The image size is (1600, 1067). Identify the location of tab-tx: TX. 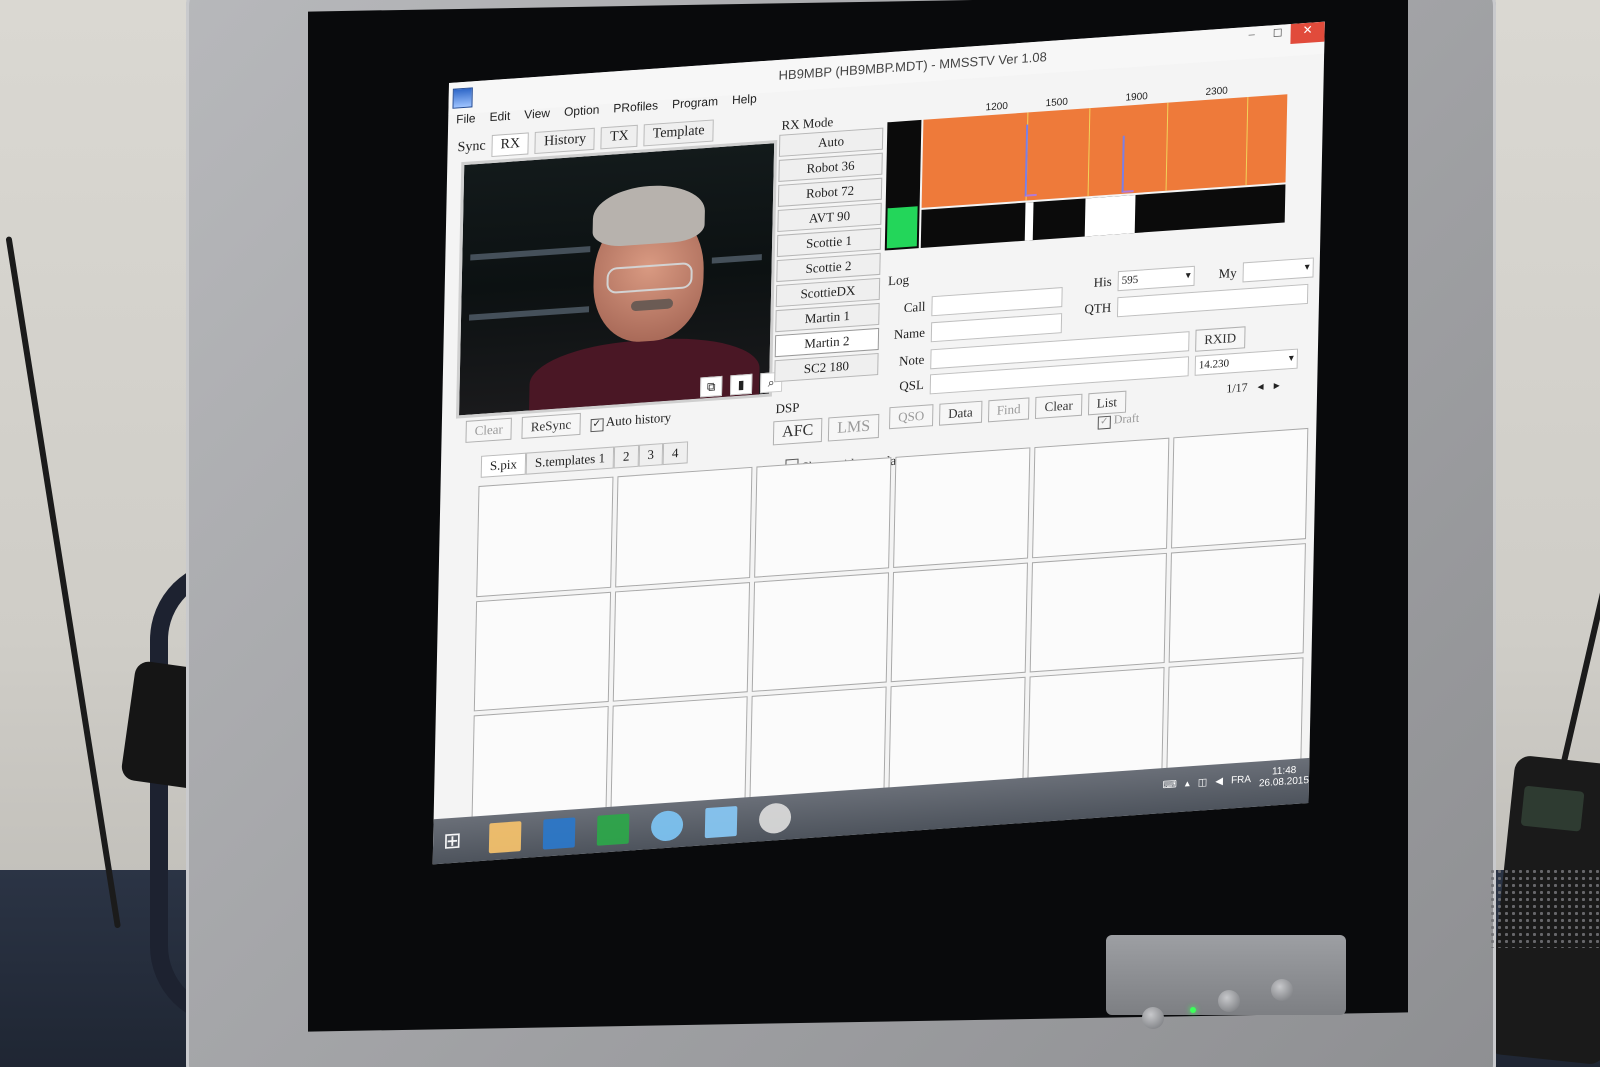
(619, 137).